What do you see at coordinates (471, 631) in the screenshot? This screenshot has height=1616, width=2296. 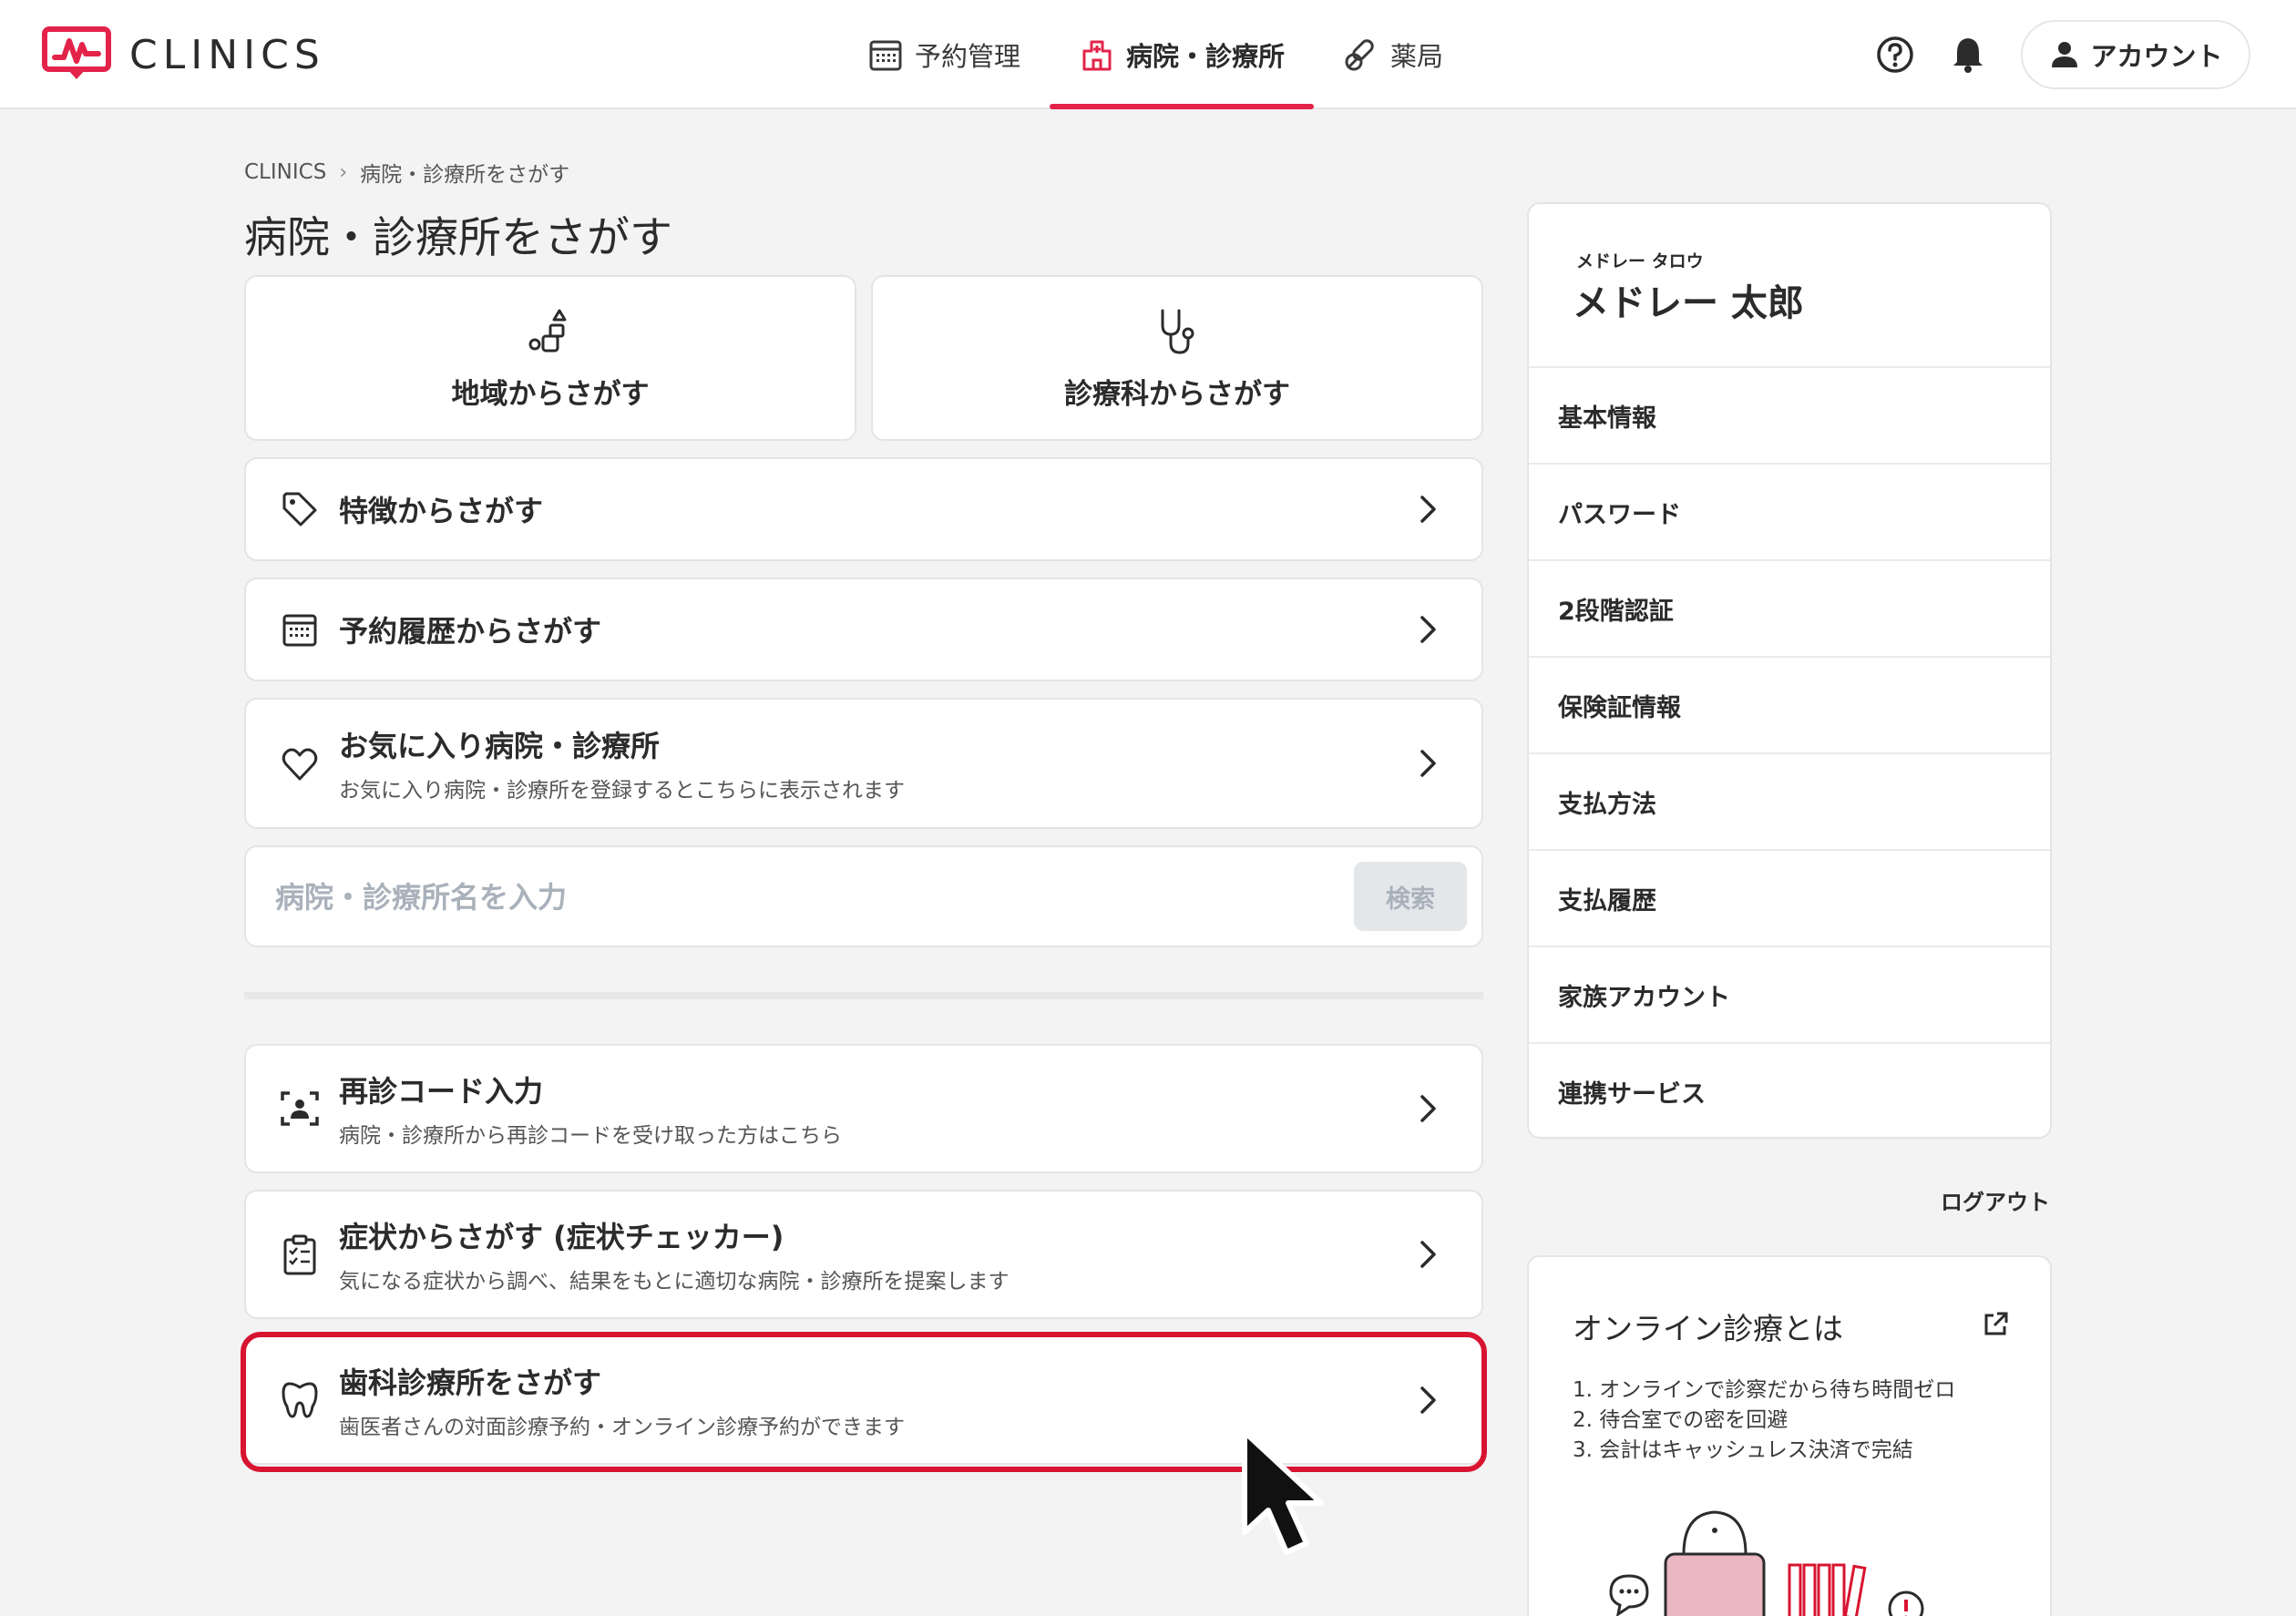 I see `search-by-history-label: 予約履歴からさがす` at bounding box center [471, 631].